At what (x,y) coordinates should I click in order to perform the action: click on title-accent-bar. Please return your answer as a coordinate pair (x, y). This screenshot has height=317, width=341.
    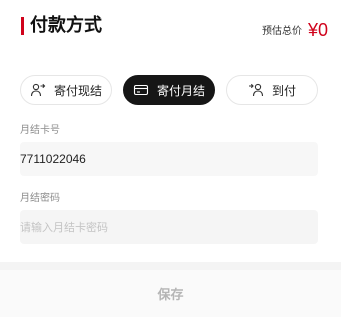
    Looking at the image, I should click on (22, 26).